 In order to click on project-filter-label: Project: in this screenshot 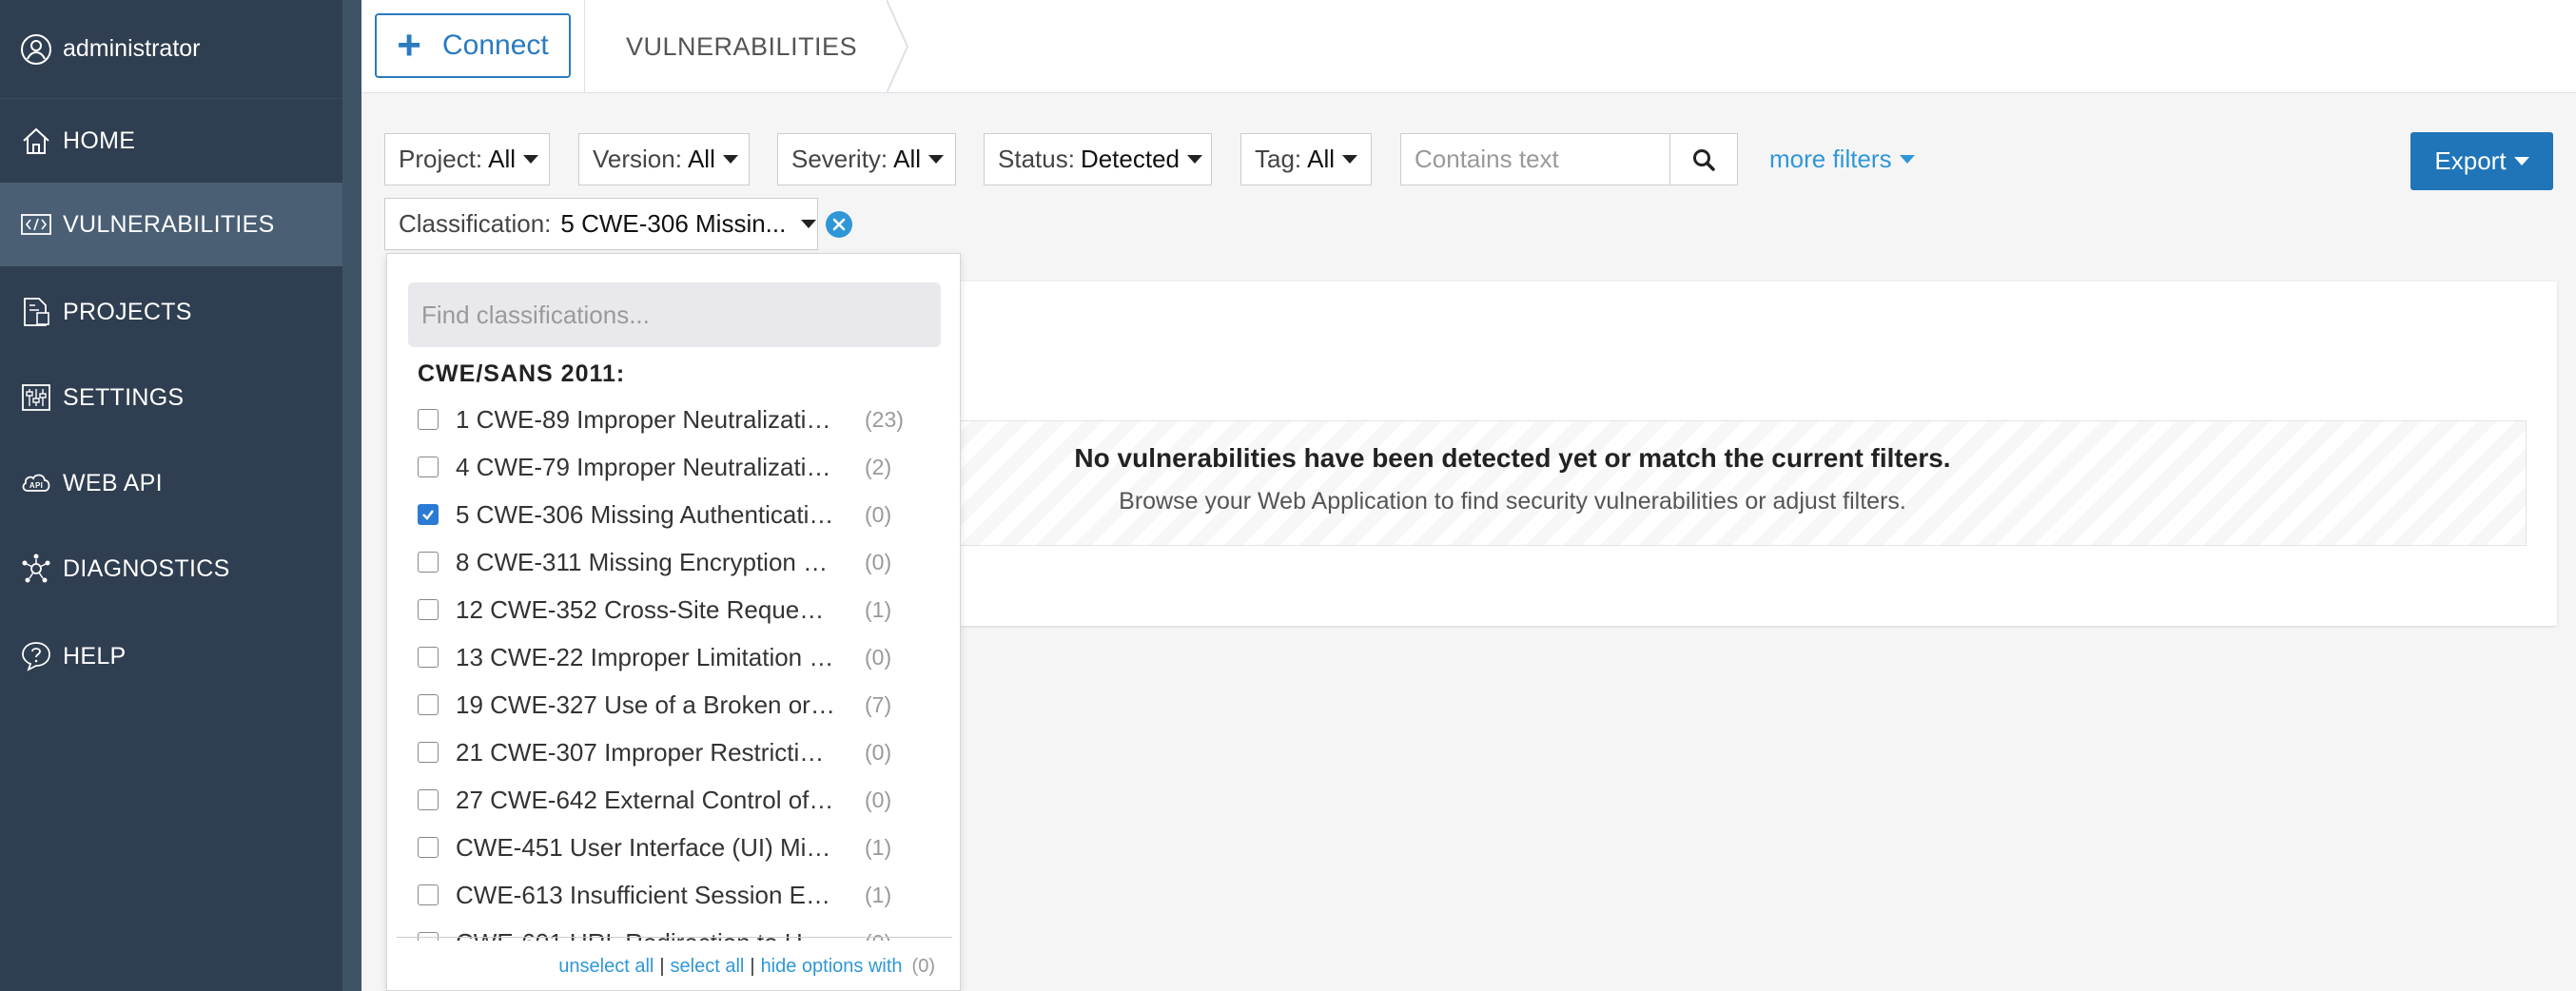, I will do `click(441, 159)`.